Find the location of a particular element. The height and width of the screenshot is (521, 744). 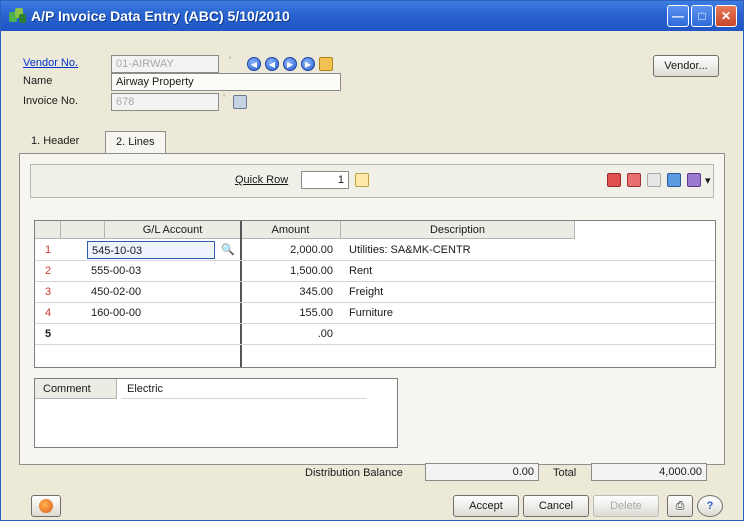

delete-button: Delete is located at coordinates (626, 506).